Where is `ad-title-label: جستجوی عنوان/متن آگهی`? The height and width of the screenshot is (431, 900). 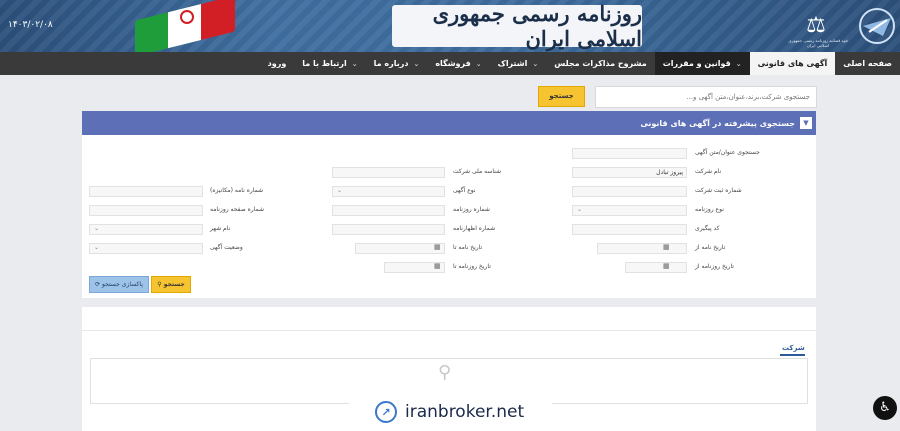 ad-title-label: جستجوی عنوان/متن آگهی is located at coordinates (727, 152).